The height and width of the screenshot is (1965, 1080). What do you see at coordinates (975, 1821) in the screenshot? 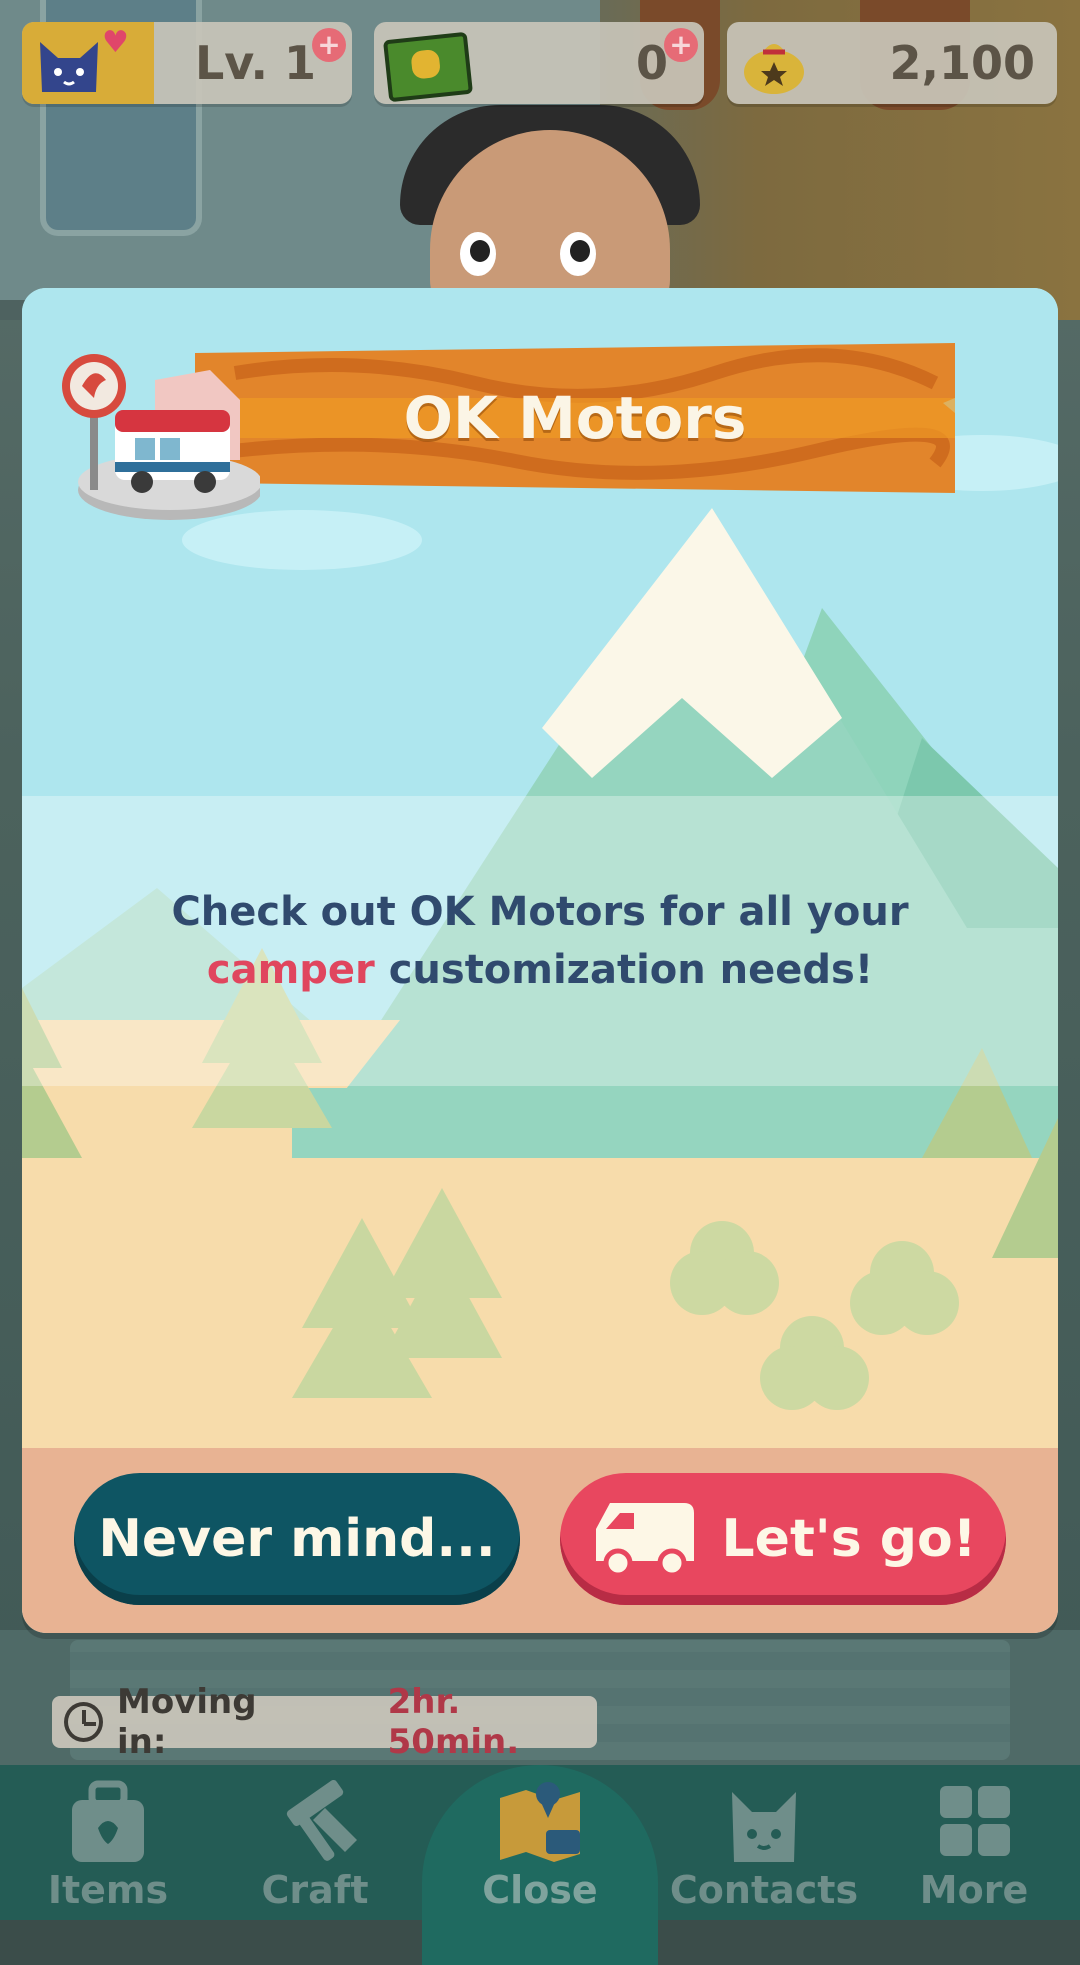
I see `grid-icon` at bounding box center [975, 1821].